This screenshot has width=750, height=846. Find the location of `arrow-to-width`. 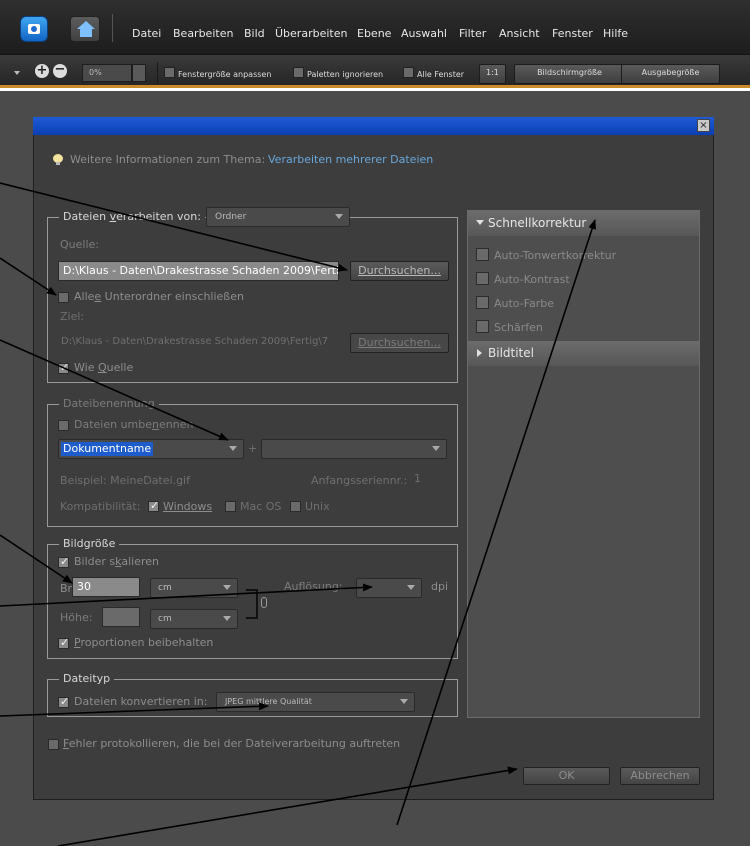

arrow-to-width is located at coordinates (36, 559).